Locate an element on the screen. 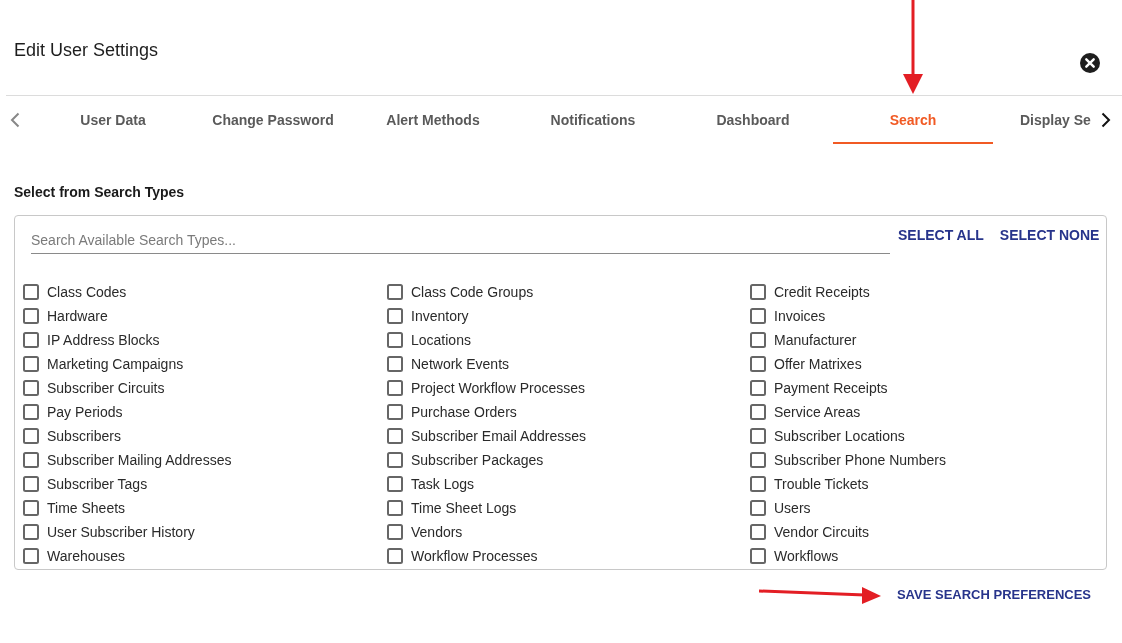  checkbox-label: Class Code Groups is located at coordinates (472, 292).